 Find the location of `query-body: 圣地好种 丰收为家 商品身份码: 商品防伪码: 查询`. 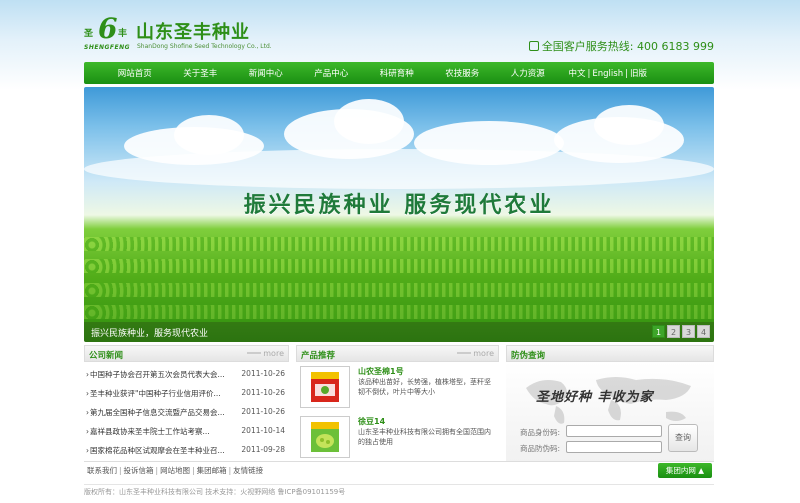

query-body: 圣地好种 丰收为家 商品身份码: 商品防伪码: 查询 is located at coordinates (610, 412).